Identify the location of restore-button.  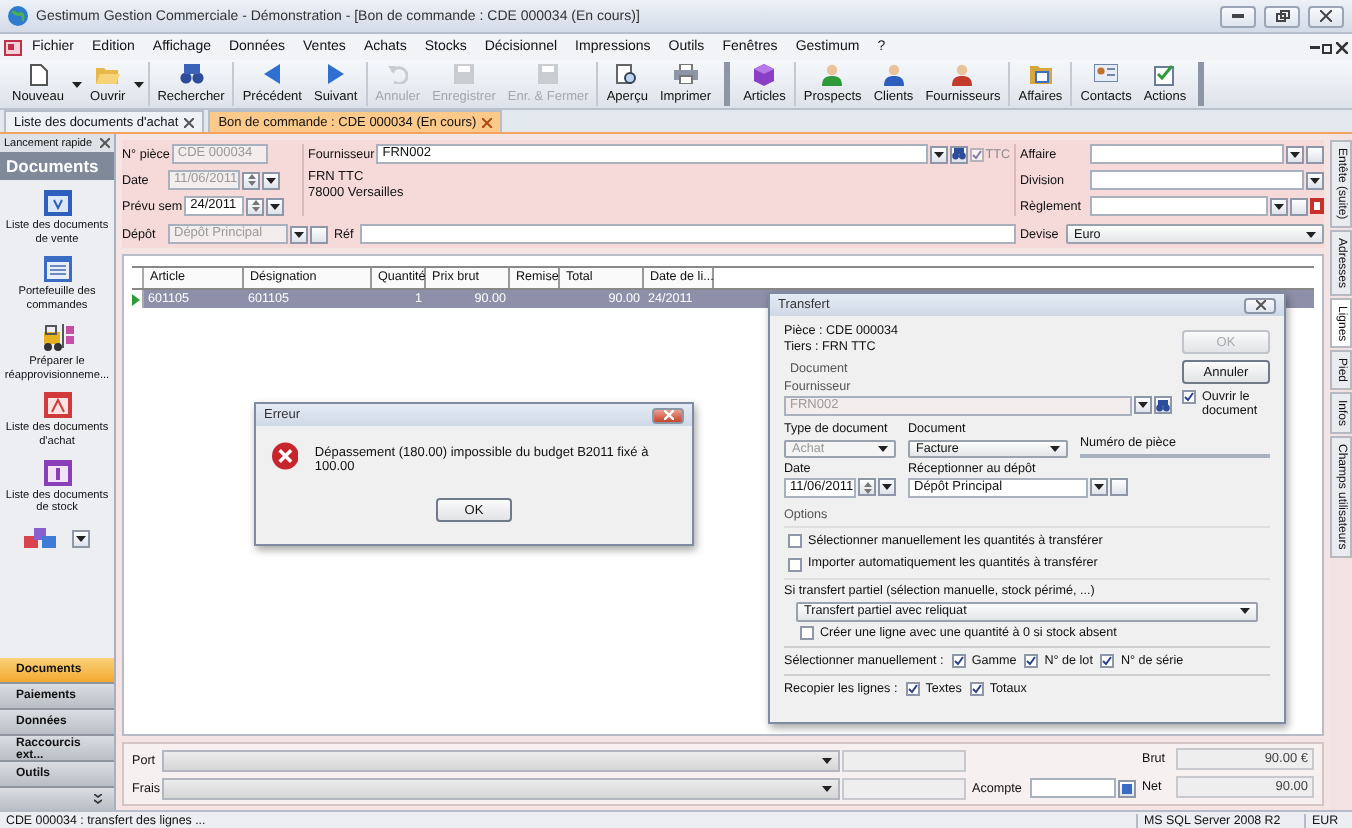
(1282, 16).